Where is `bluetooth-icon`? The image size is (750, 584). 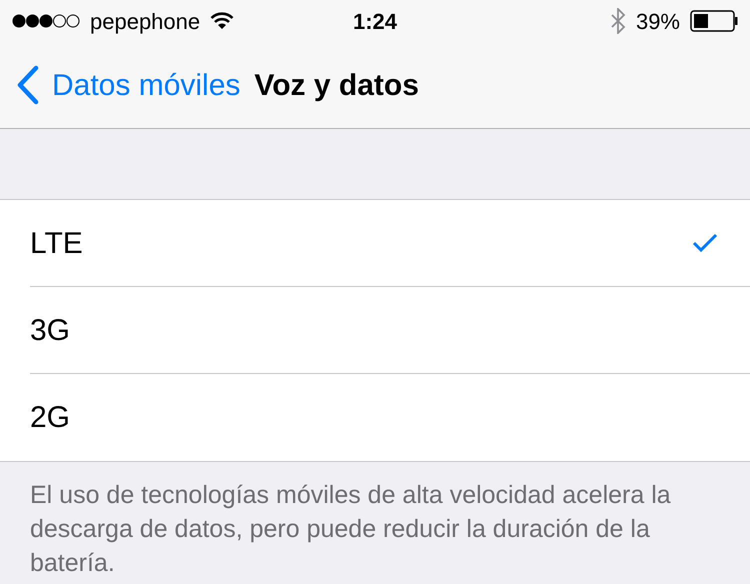 bluetooth-icon is located at coordinates (618, 21).